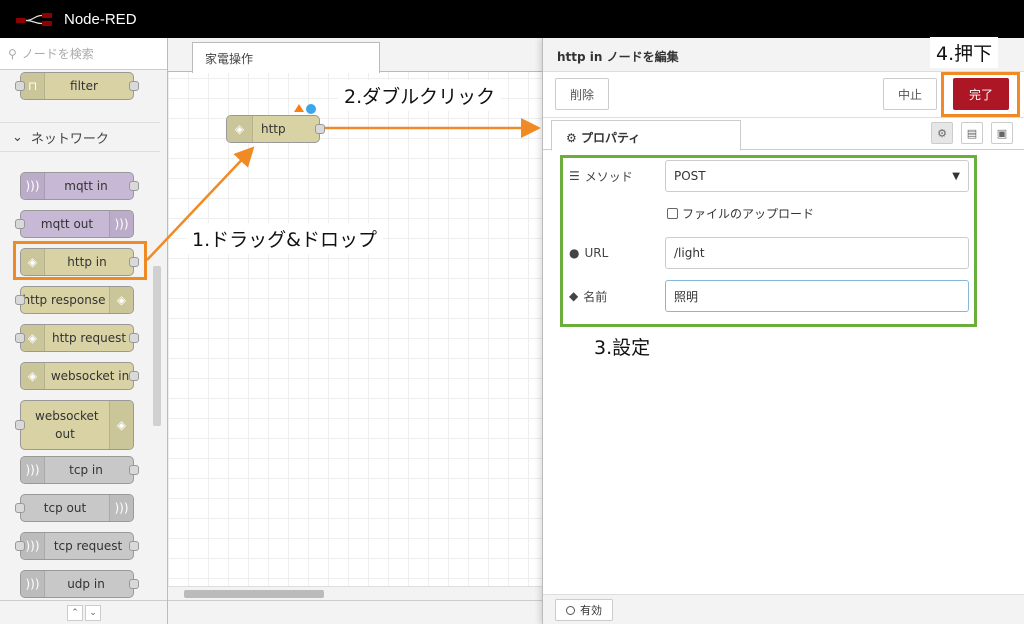  I want to click on palette-node-tcp-request: ))) tcp request, so click(77, 546).